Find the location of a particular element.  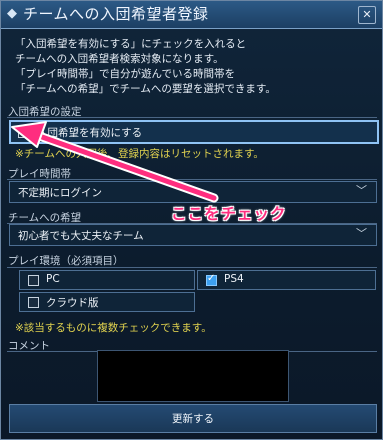

reset-notice: ※チームへの入団後、登録内容はリセットされます。 is located at coordinates (139, 154).